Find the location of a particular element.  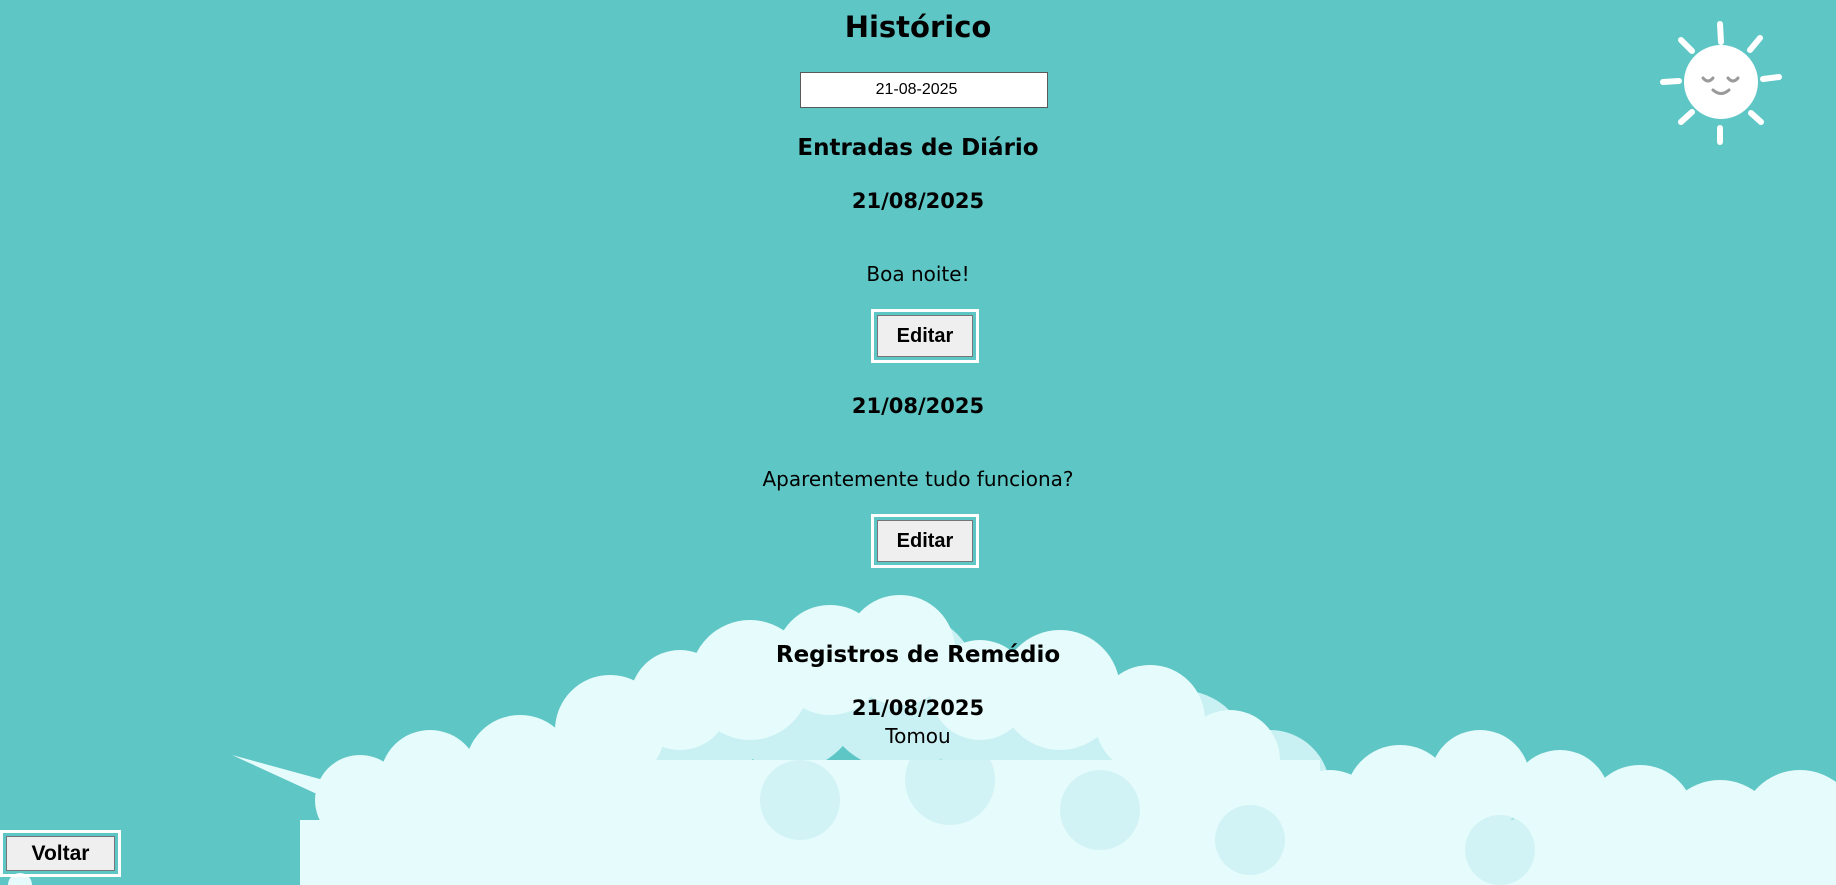

diary-section-title: Entradas de Diário is located at coordinates (918, 148).